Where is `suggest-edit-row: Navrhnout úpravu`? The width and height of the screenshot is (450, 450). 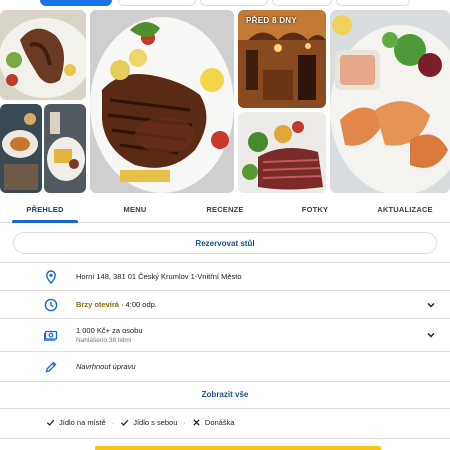 suggest-edit-row: Navrhnout úpravu is located at coordinates (225, 366).